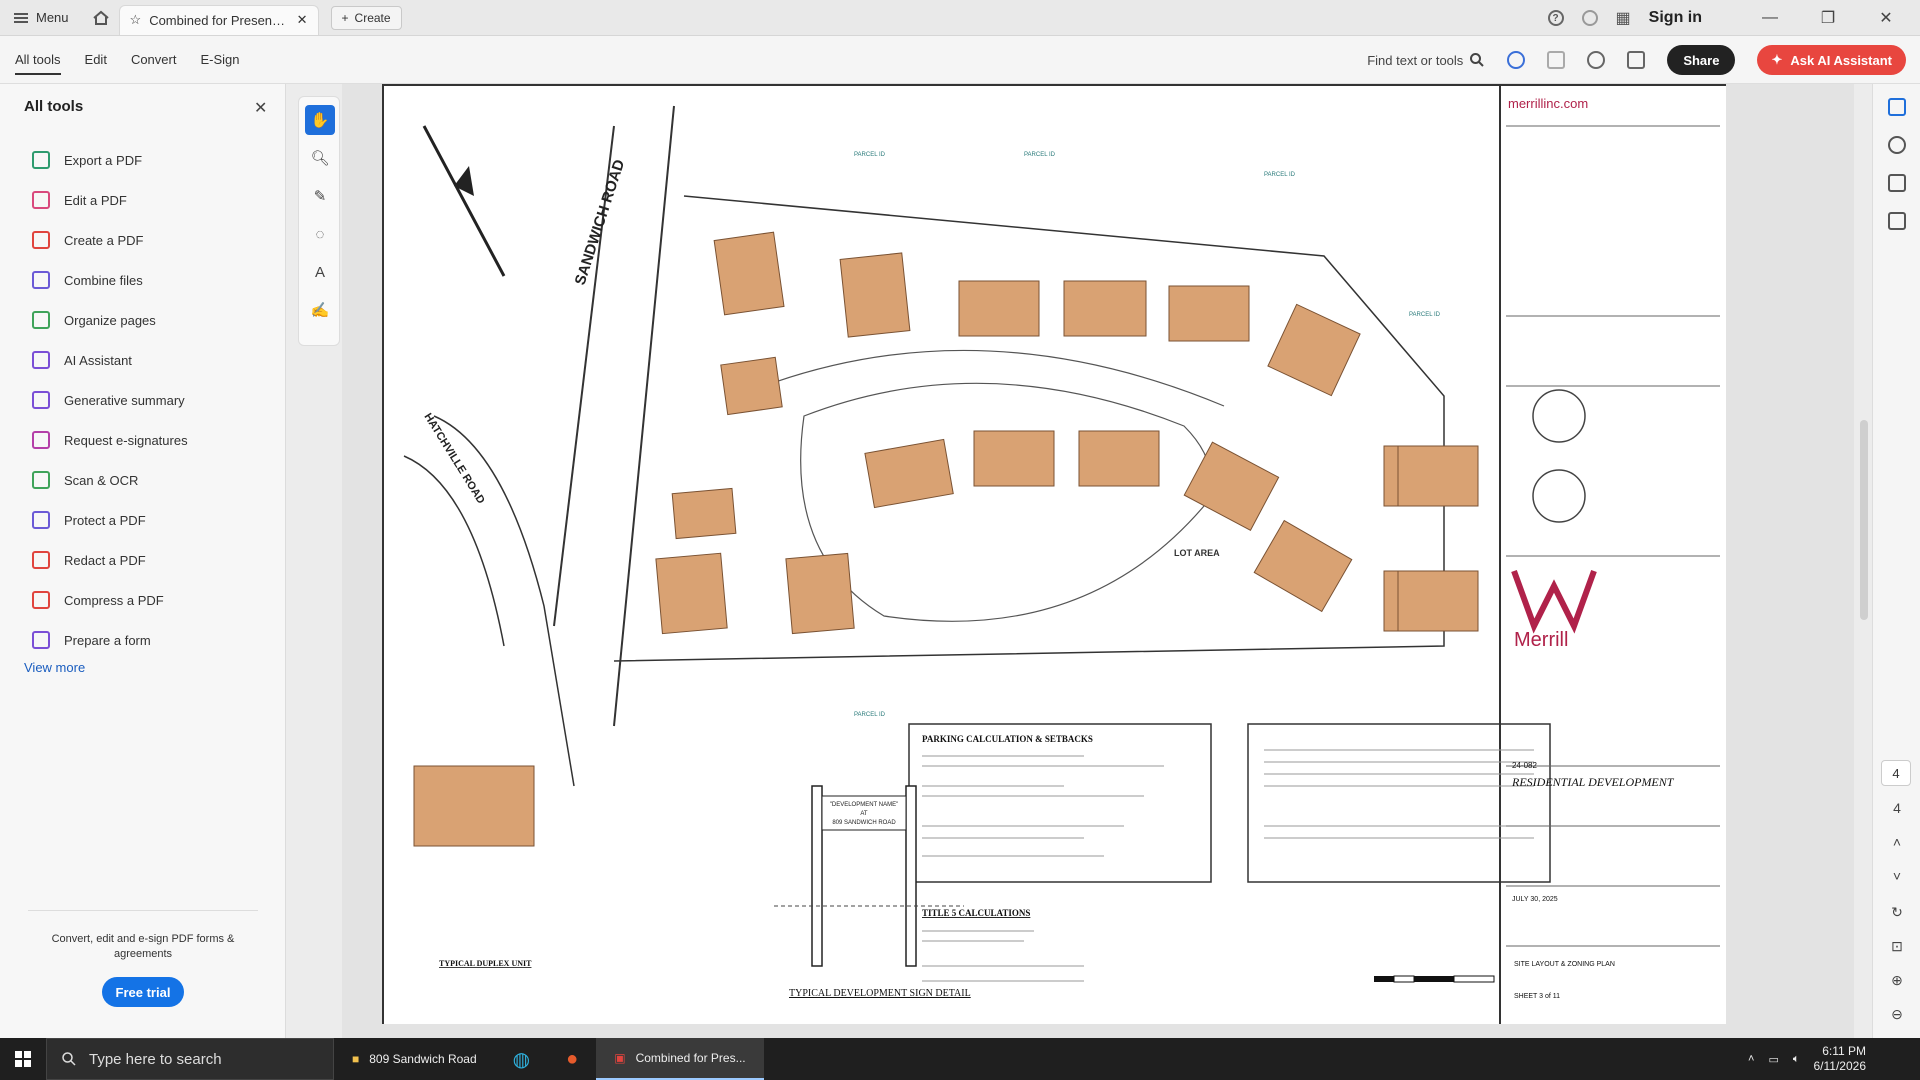 This screenshot has height=1080, width=1920. Describe the element at coordinates (864, 823) in the screenshot. I see `dev-addr-sign: 809 SANDWICH ROAD` at that location.